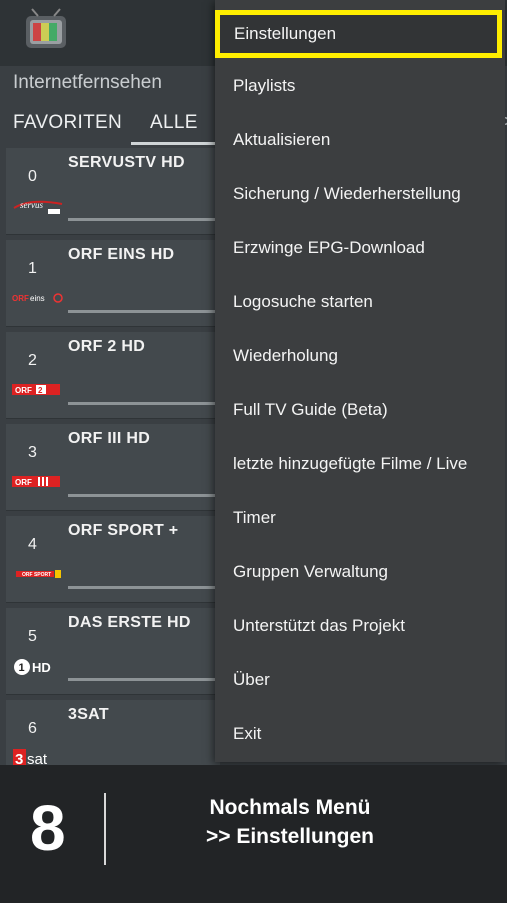  I want to click on menu-item-ueber: Über, so click(360, 680).